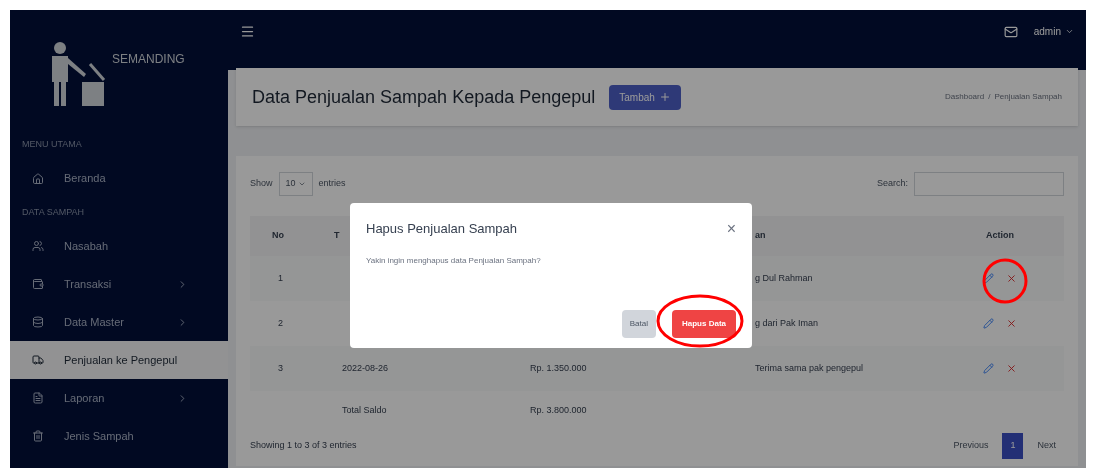 The height and width of the screenshot is (468, 1096). What do you see at coordinates (442, 229) in the screenshot?
I see `modal-title: Hapus Penjualan Sampah` at bounding box center [442, 229].